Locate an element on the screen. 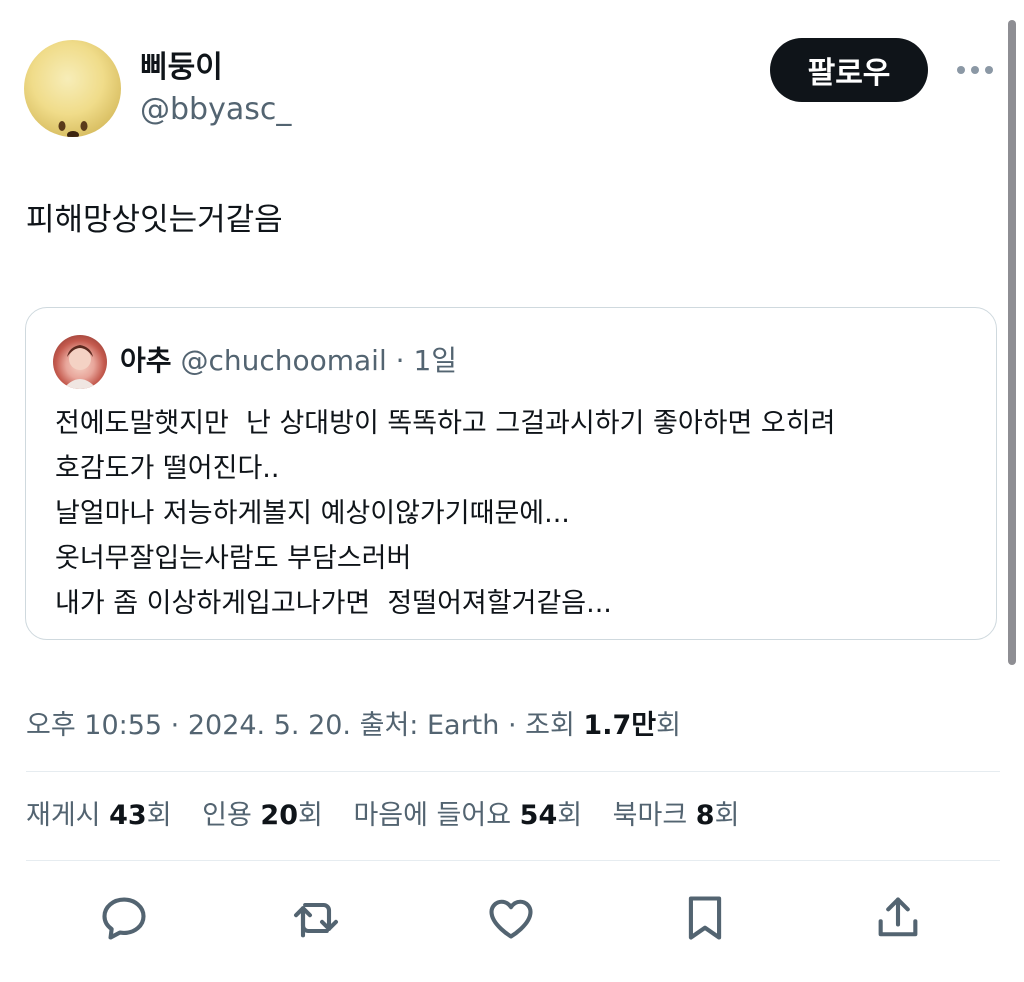 The width and height of the screenshot is (1024, 982). follow-button: 팔로우 is located at coordinates (849, 70).